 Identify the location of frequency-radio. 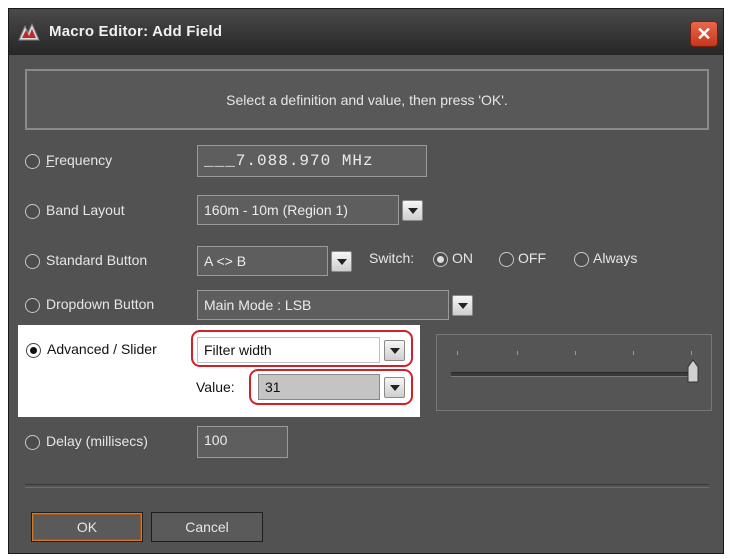
(32, 161).